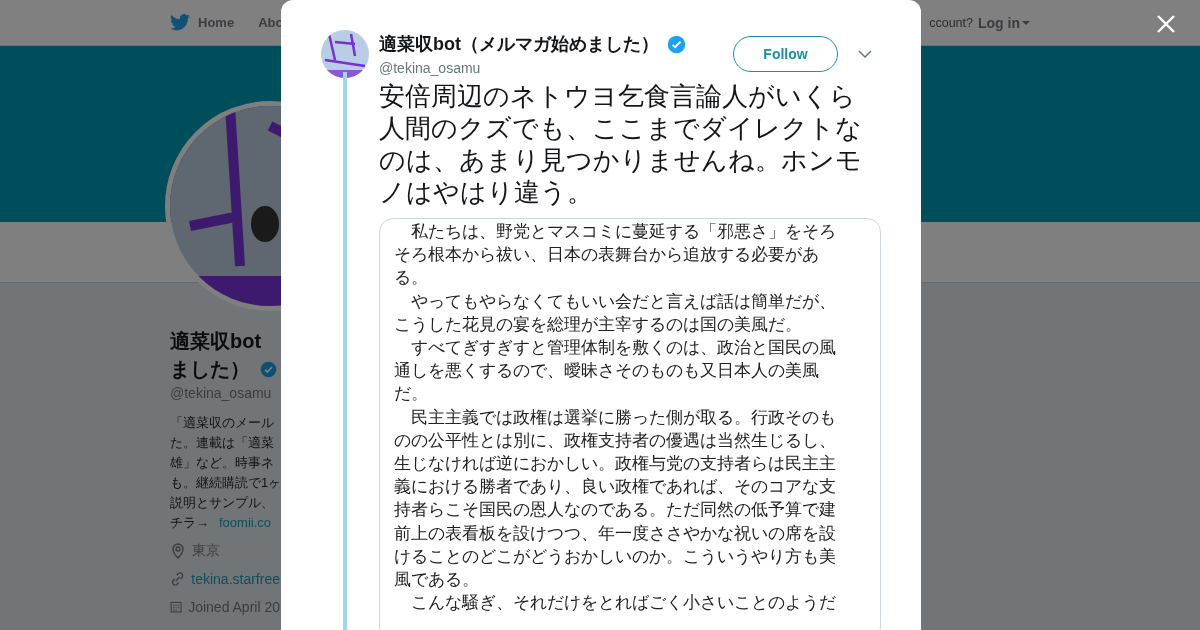  Describe the element at coordinates (178, 579) in the screenshot. I see `link-icon` at that location.